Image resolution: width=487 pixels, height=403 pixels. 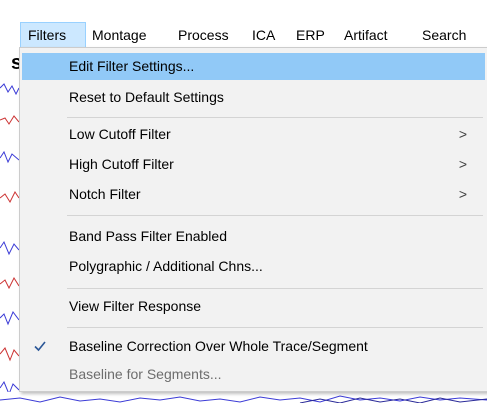 I want to click on eeg-trace-area-left, so click(x=9, y=225).